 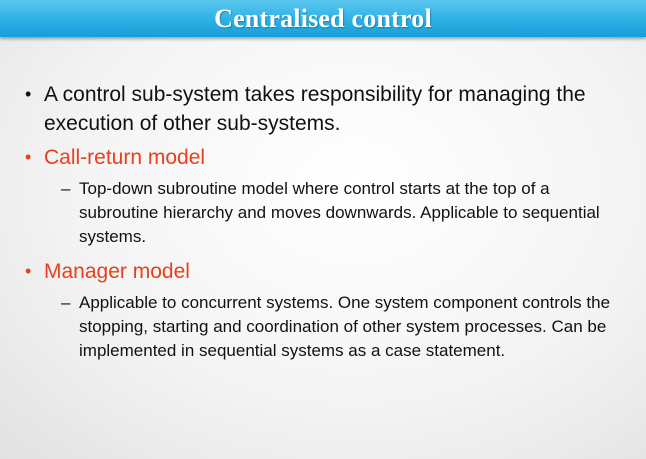 What do you see at coordinates (117, 271) in the screenshot?
I see `bullet-text: Manager model` at bounding box center [117, 271].